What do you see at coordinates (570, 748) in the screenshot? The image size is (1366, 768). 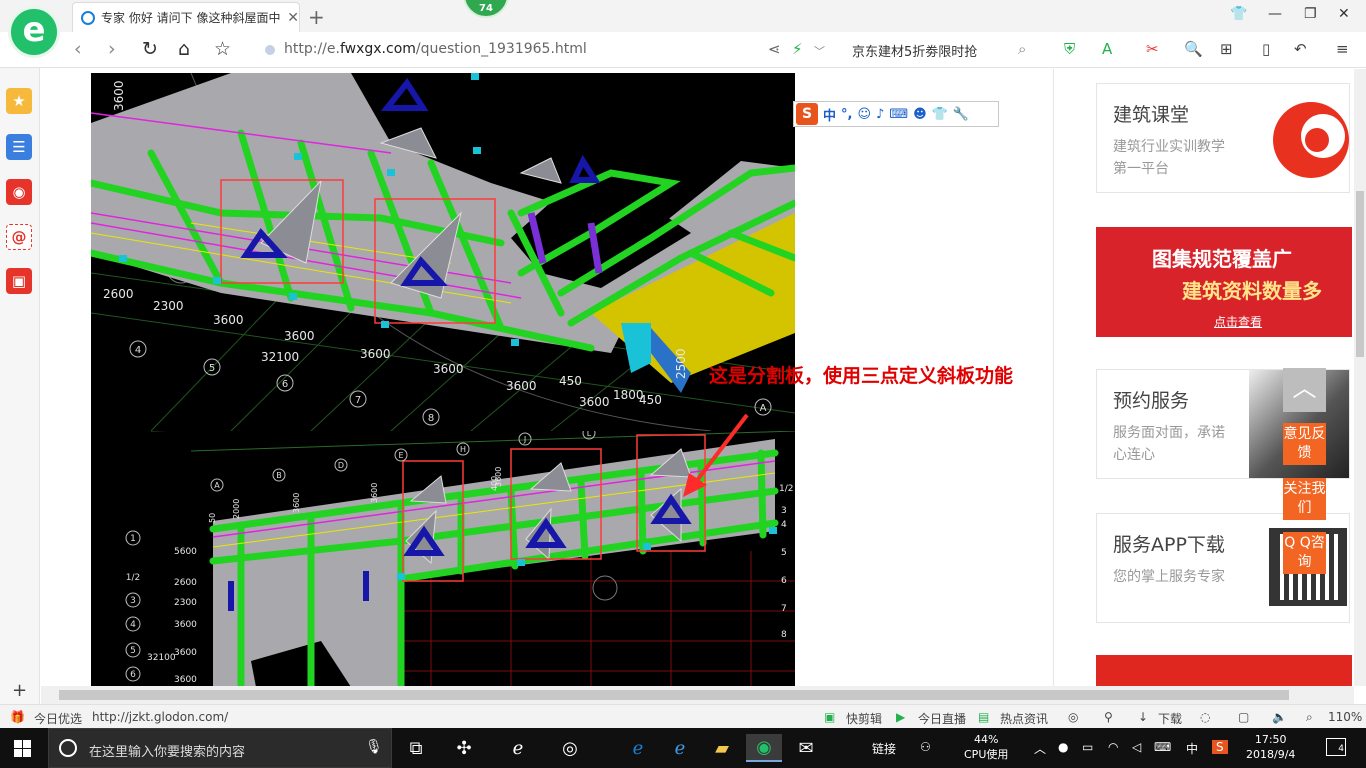 I see `browser-app-icon: ◎` at bounding box center [570, 748].